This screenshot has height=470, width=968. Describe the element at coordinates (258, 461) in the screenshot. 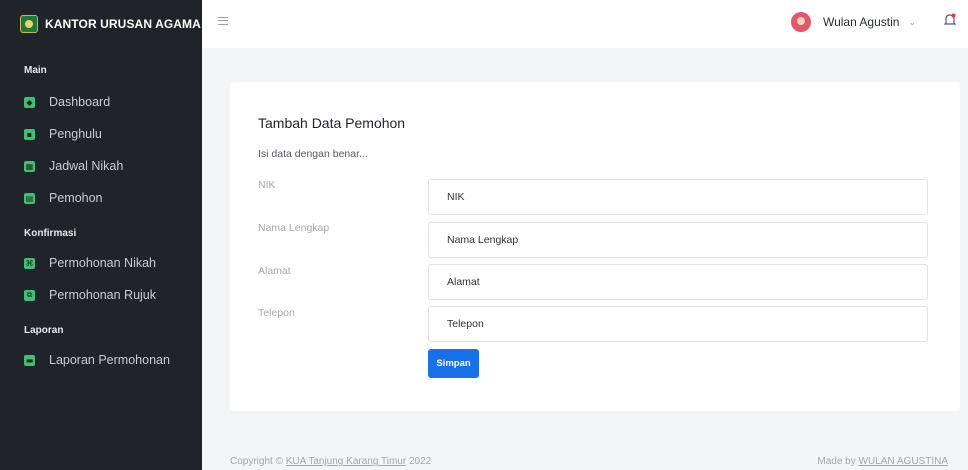

I see `copyright-prefix: Copyright ©` at that location.